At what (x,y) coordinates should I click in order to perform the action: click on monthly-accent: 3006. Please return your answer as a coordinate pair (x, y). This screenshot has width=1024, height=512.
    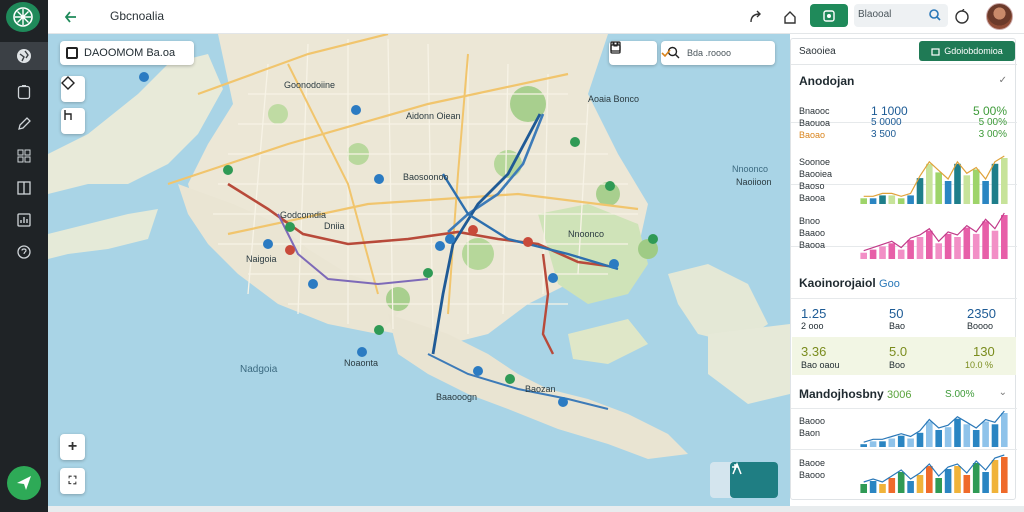
    Looking at the image, I should click on (899, 395).